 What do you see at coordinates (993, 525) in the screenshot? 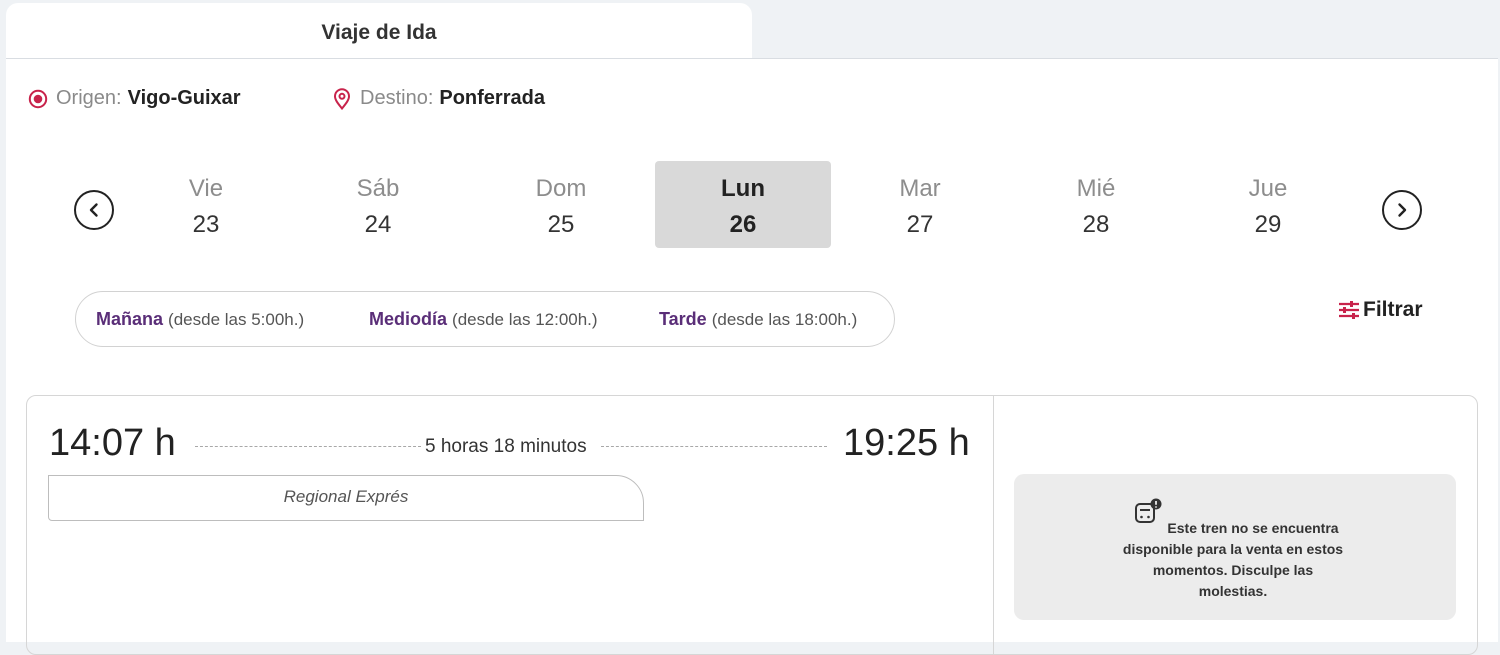
I see `card-divider` at bounding box center [993, 525].